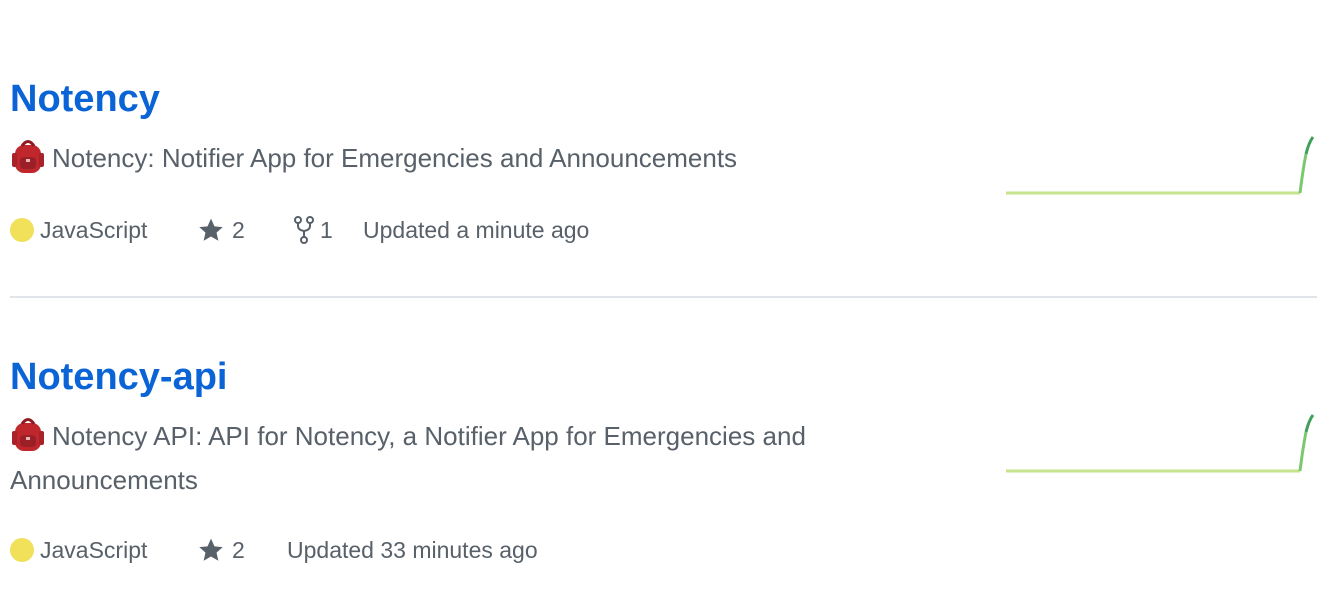 The width and height of the screenshot is (1332, 604). What do you see at coordinates (304, 230) in the screenshot?
I see `fork-icon` at bounding box center [304, 230].